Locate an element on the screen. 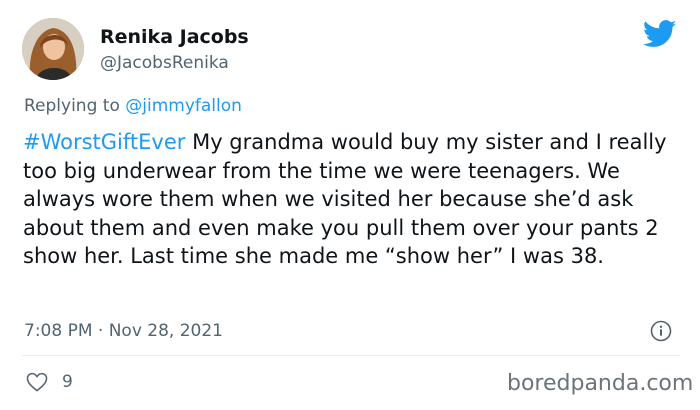 The width and height of the screenshot is (700, 410). display-name: Renika Jacobs is located at coordinates (174, 37).